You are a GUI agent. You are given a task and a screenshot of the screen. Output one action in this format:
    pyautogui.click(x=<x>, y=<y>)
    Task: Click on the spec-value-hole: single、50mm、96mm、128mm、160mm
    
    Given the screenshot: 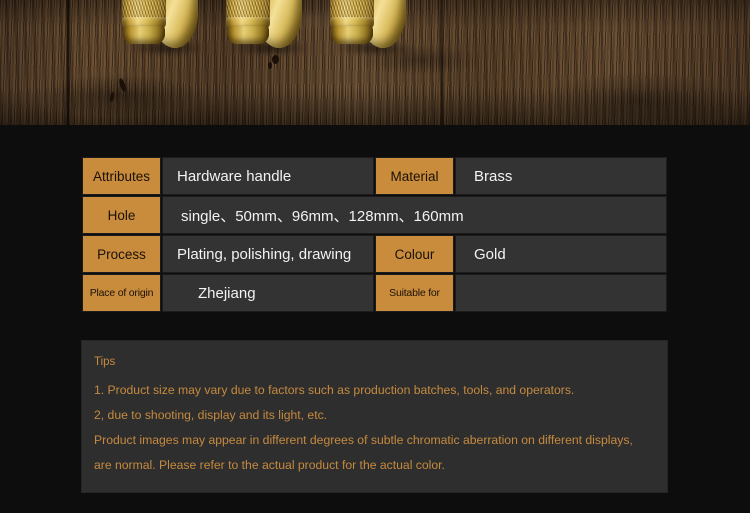 What is the action you would take?
    pyautogui.click(x=414, y=215)
    